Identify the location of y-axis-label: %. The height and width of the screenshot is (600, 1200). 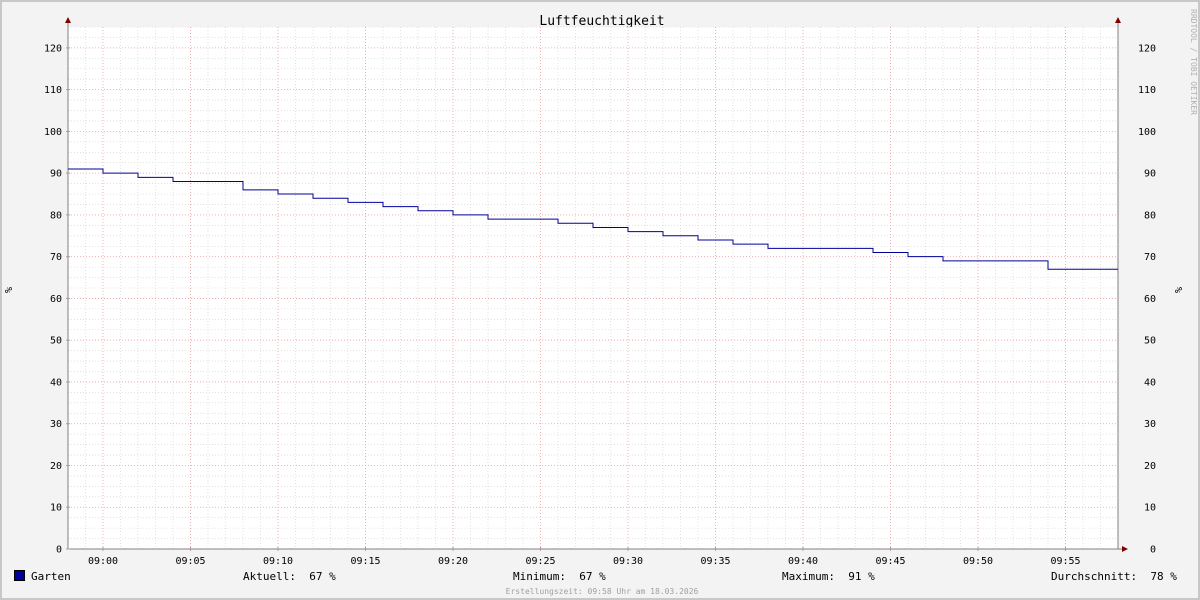
(9, 290).